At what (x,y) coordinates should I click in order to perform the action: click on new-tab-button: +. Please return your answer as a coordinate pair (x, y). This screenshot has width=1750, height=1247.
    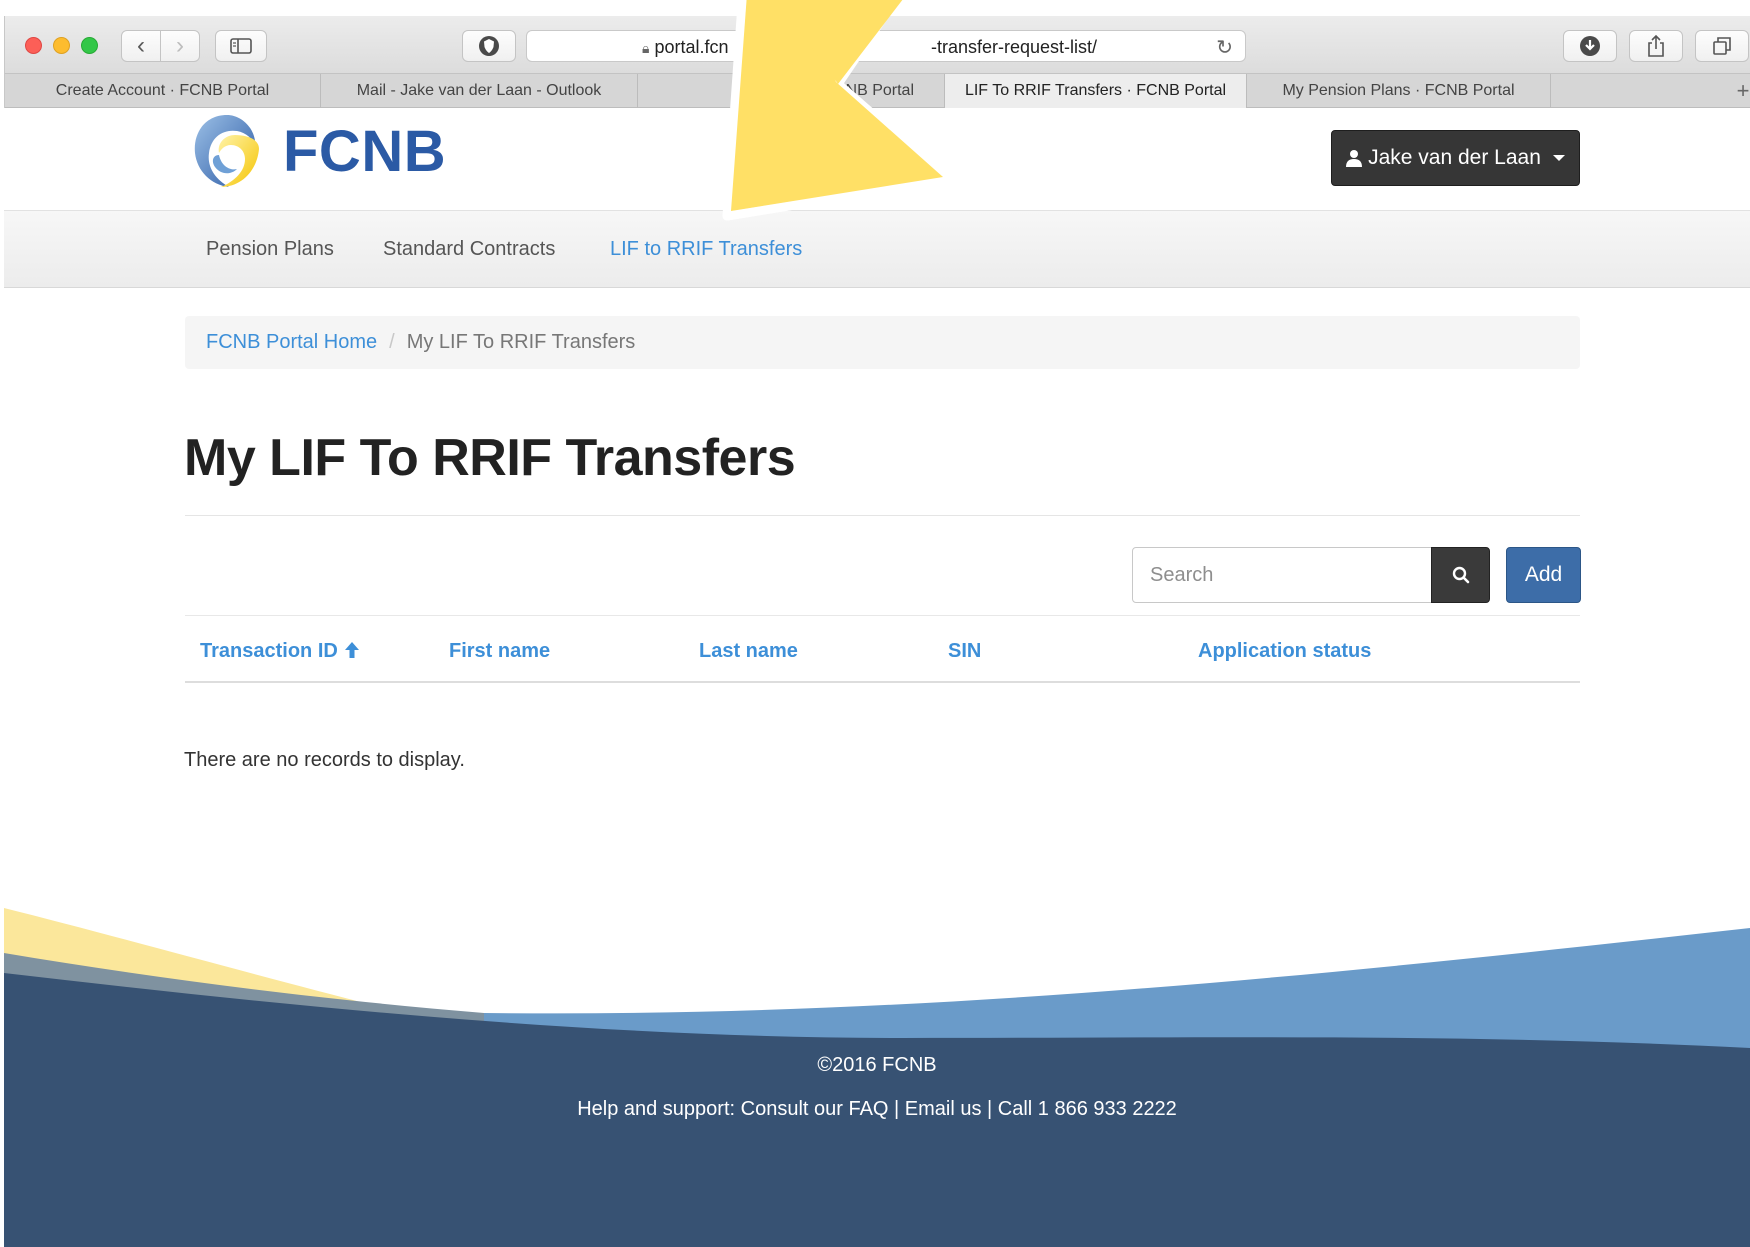
    Looking at the image, I should click on (1736, 91).